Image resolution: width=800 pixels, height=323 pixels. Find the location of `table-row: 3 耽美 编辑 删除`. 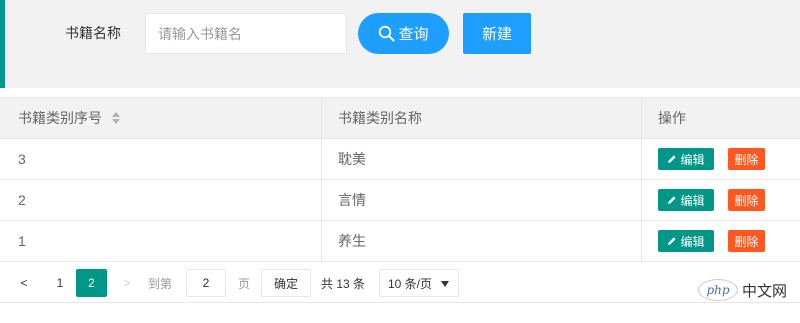

table-row: 3 耽美 编辑 删除 is located at coordinates (400, 159).